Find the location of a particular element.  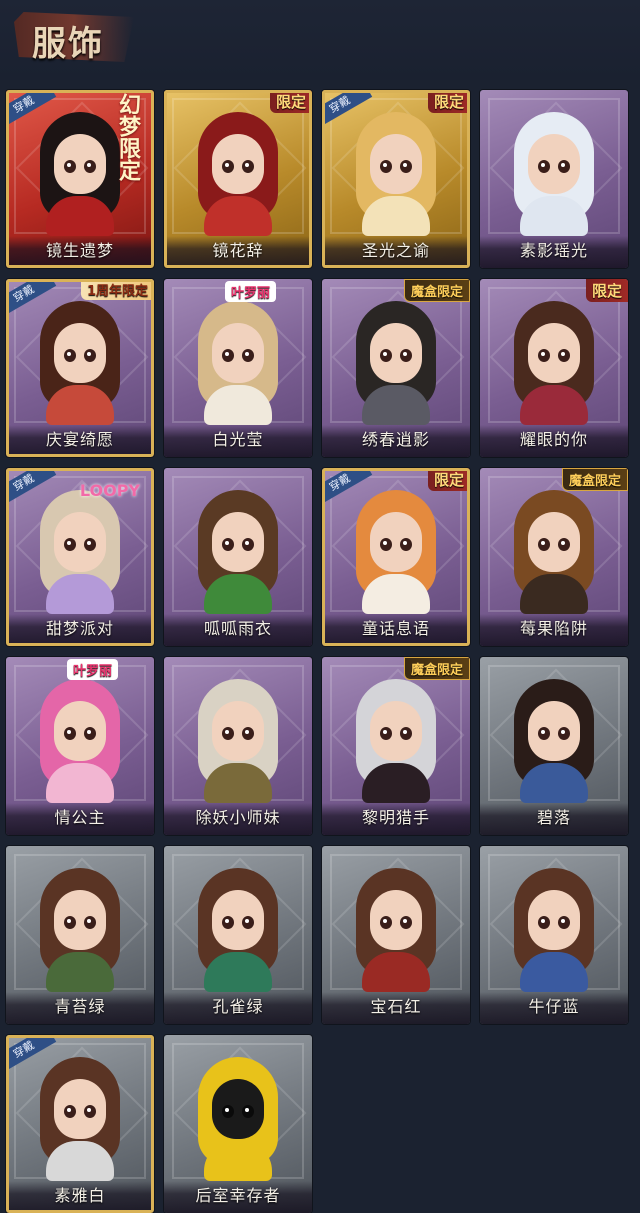

costume-card: 白光莹 叶罗丽 is located at coordinates (238, 368).